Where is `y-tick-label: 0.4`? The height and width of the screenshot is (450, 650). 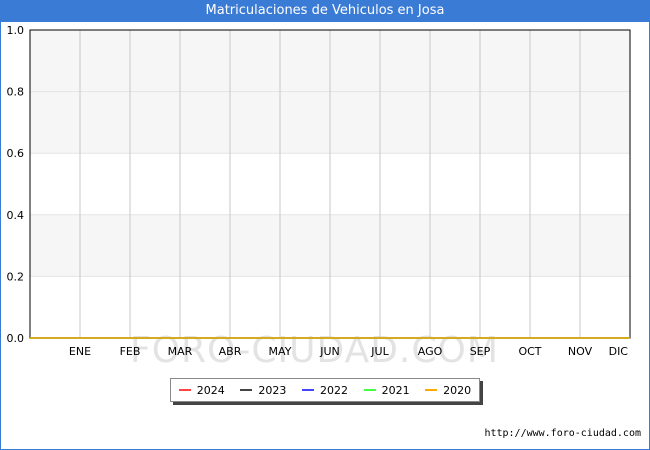 y-tick-label: 0.4 is located at coordinates (16, 215).